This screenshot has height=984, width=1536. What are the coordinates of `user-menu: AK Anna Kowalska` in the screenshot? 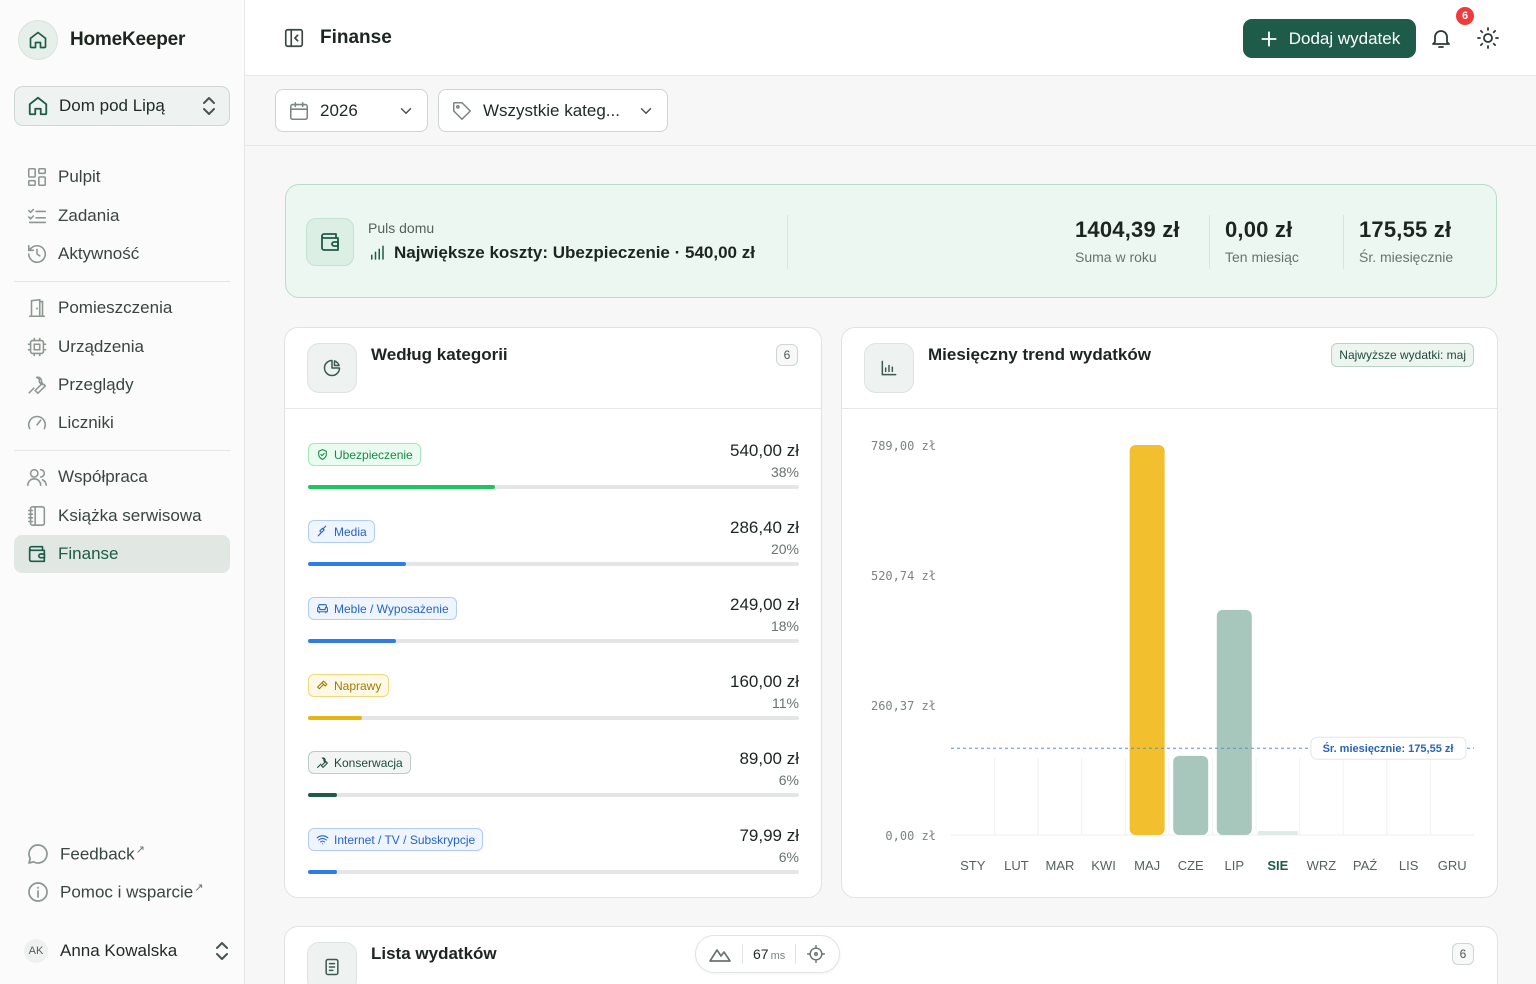 It's located at (127, 951).